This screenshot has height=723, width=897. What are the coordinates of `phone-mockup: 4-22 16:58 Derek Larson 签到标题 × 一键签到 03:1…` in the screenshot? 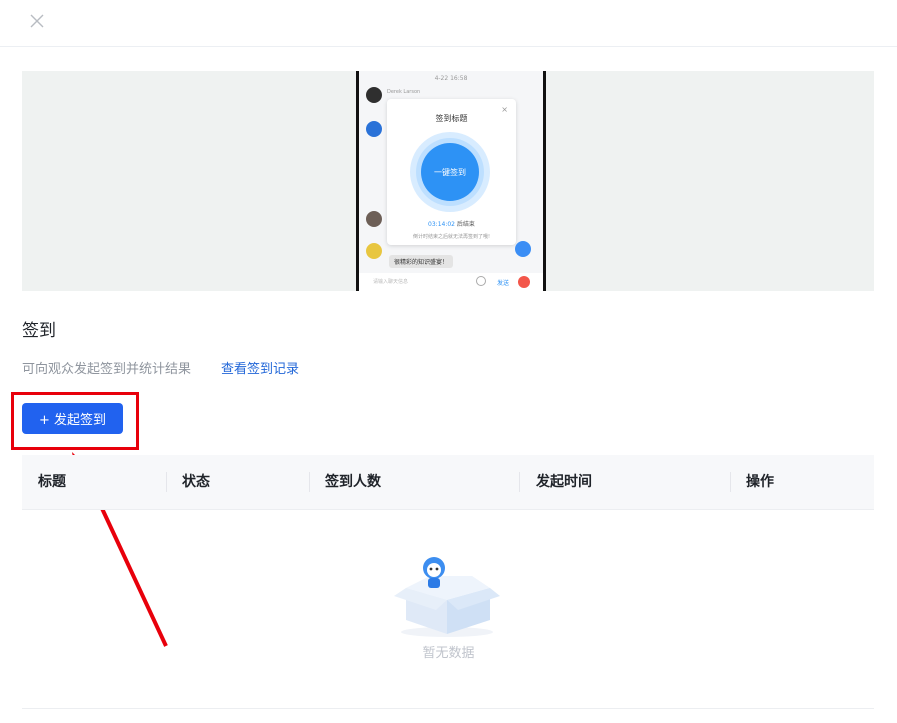 It's located at (451, 181).